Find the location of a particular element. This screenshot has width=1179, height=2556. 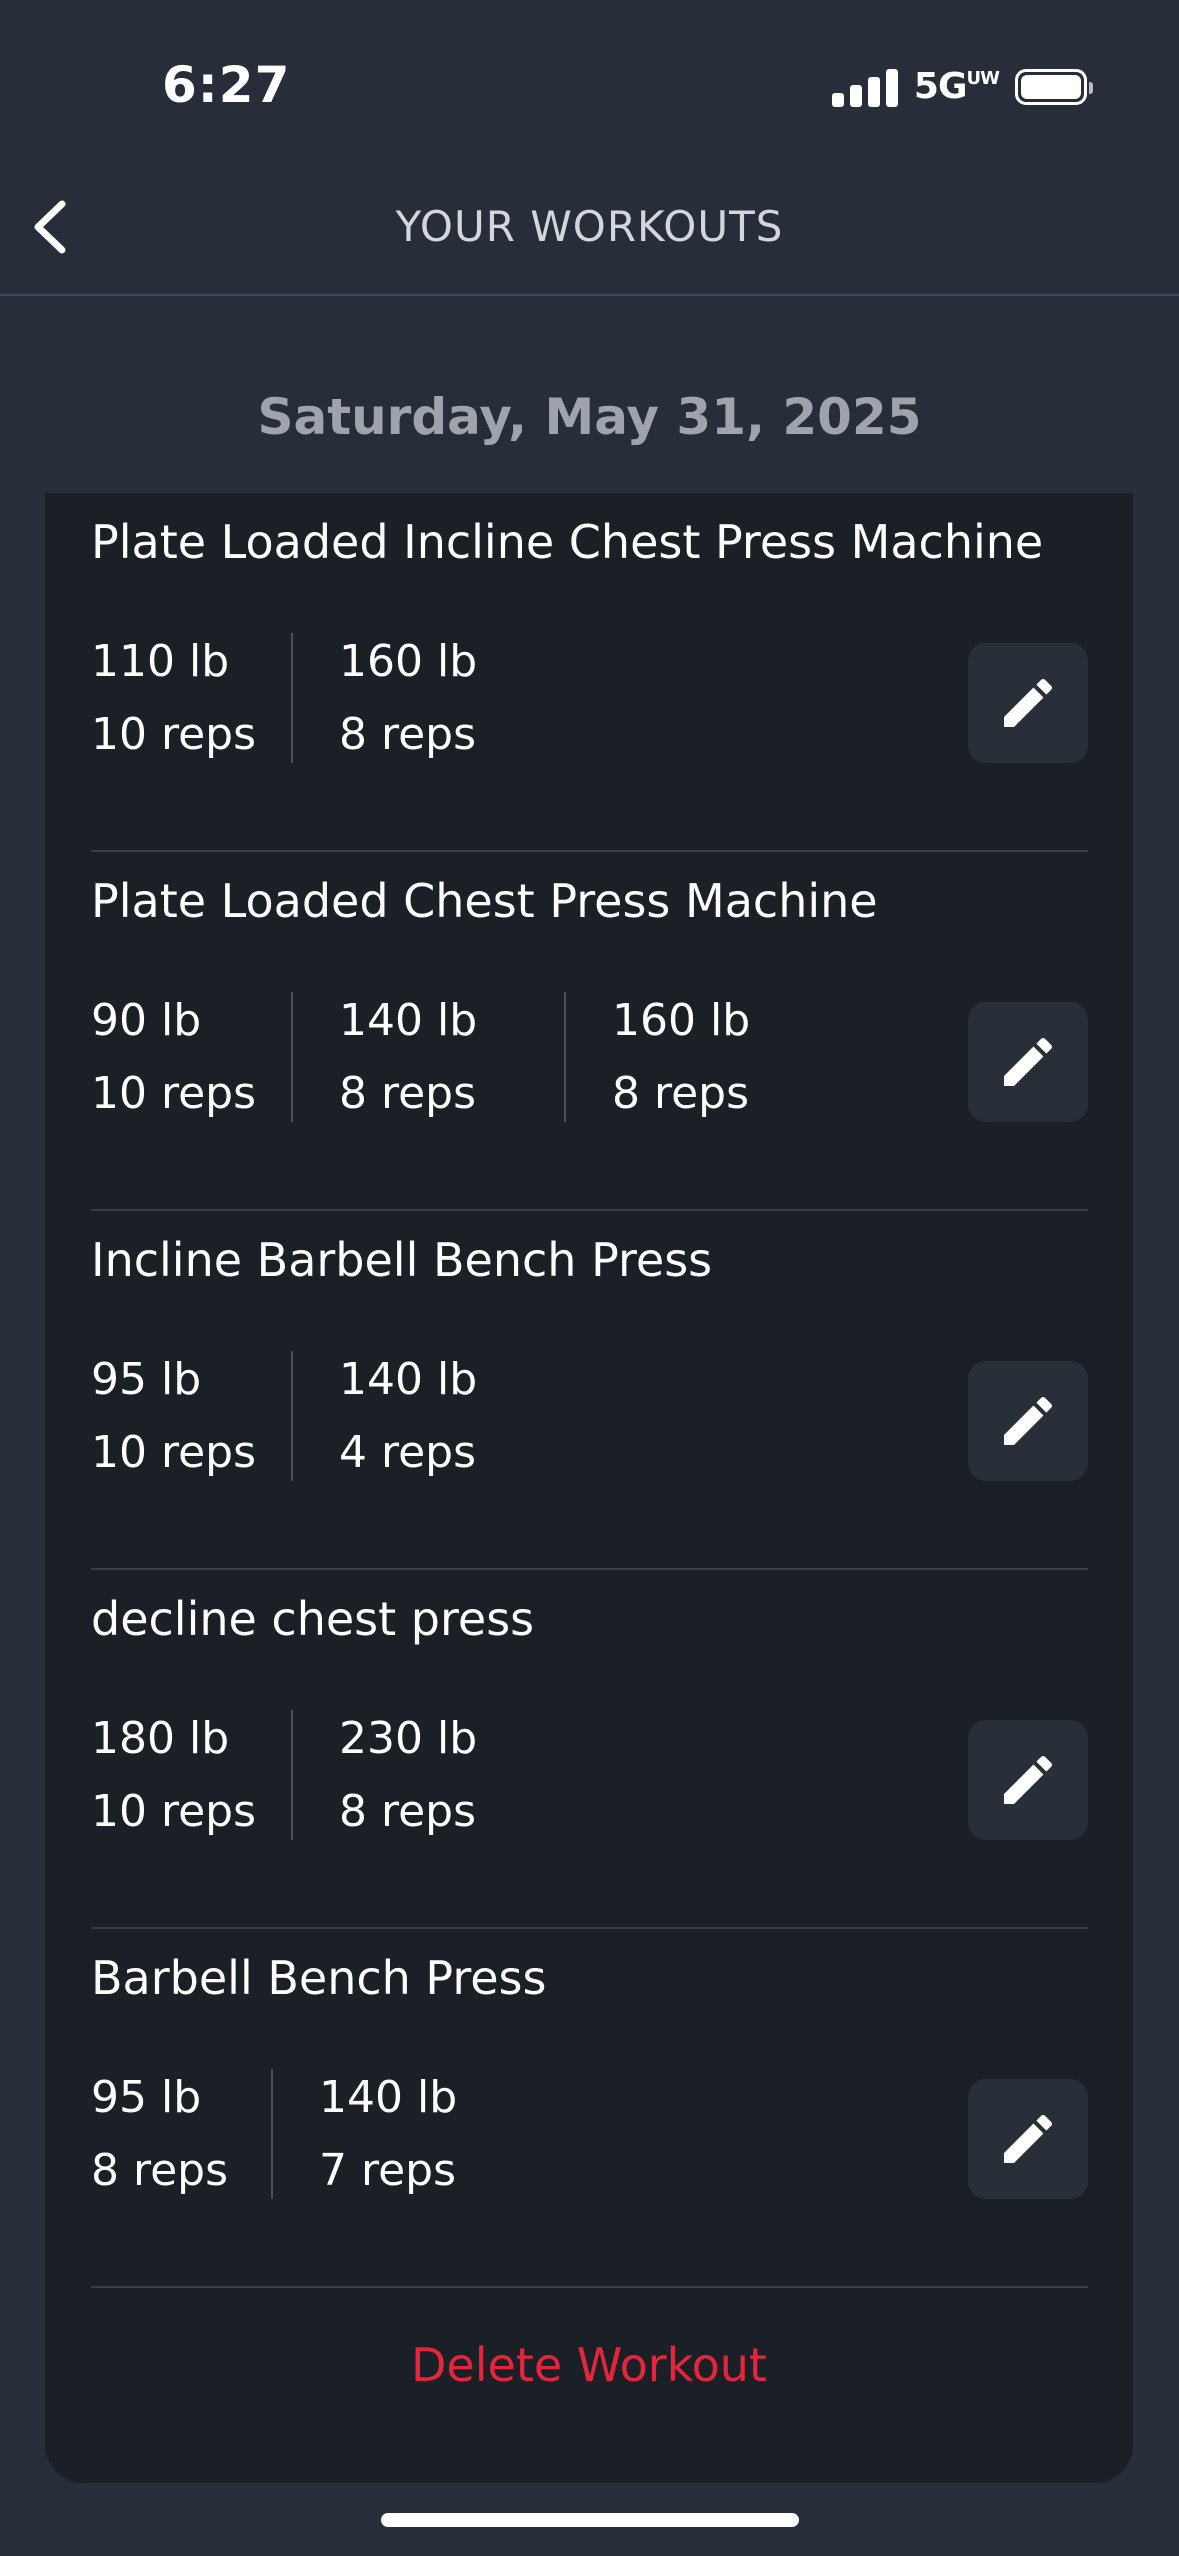

set-list: 95 lb 8 reps 140 lb 7 reps is located at coordinates (295, 2134).